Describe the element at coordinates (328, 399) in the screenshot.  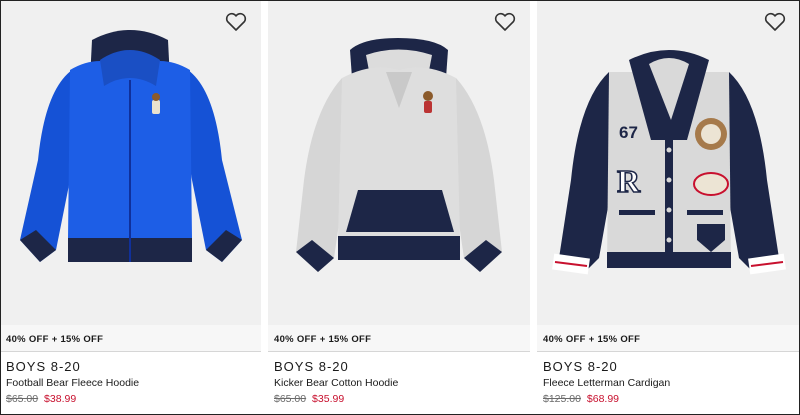
I see `sale-price: $35.99` at that location.